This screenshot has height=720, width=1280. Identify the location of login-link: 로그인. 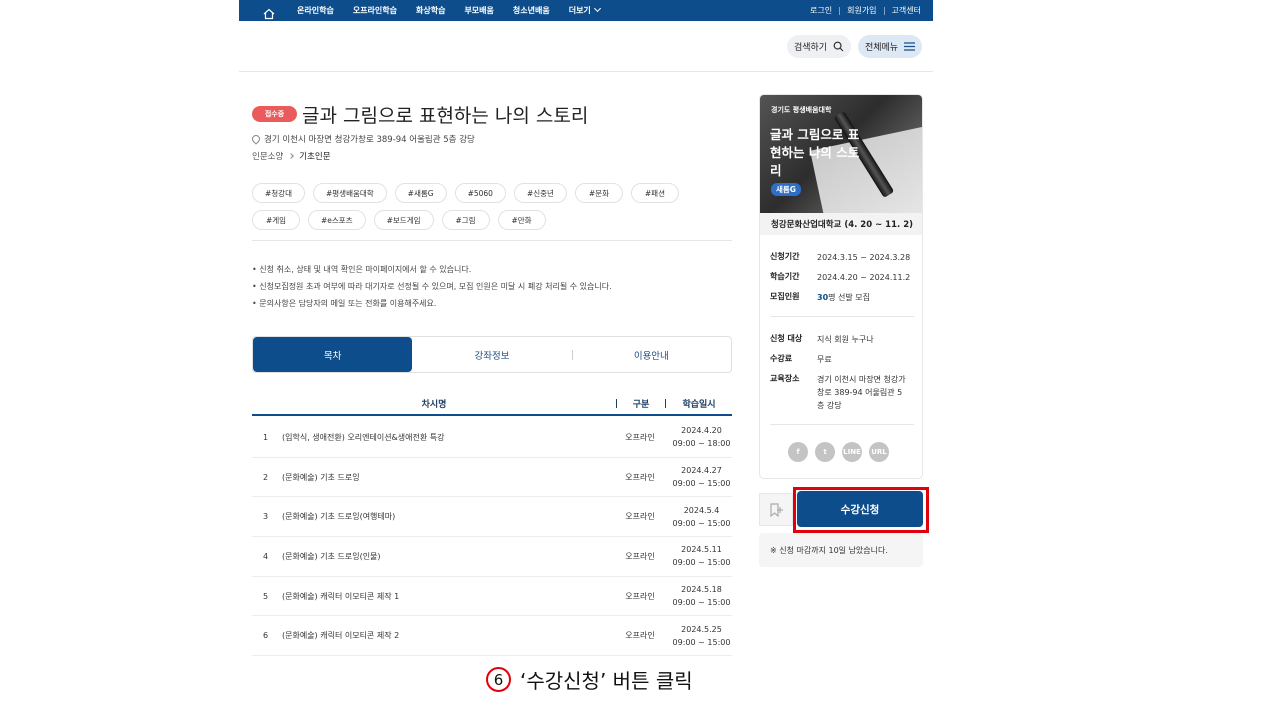
(821, 10).